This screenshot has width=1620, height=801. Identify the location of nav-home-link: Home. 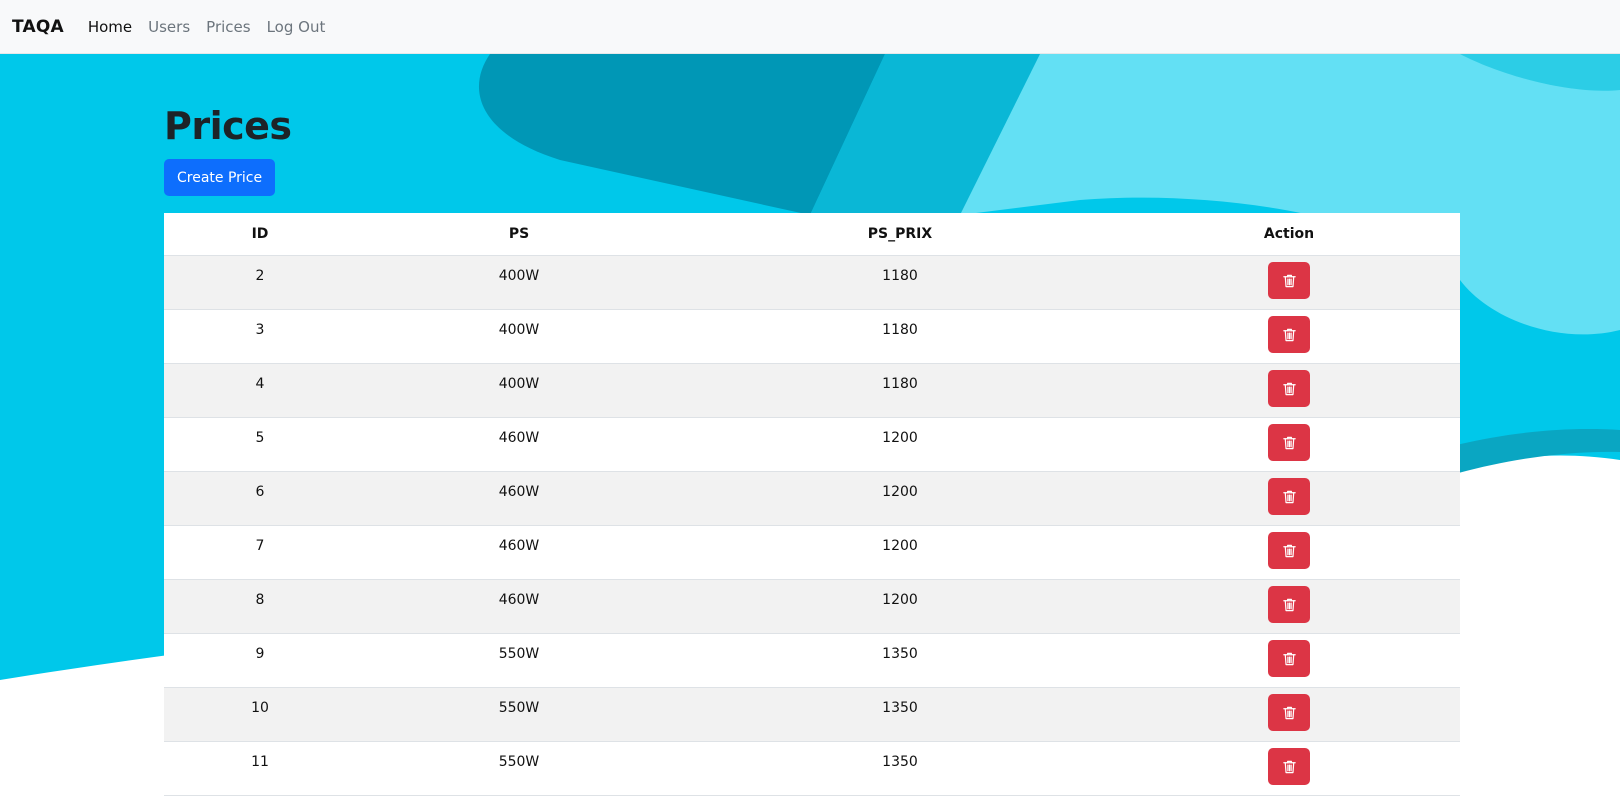
(110, 27).